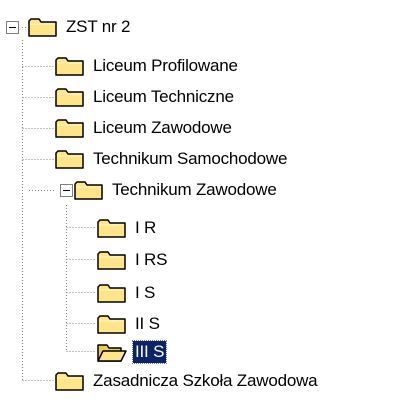 This screenshot has width=419, height=410. Describe the element at coordinates (146, 227) in the screenshot. I see `tree-node-label: I R` at that location.